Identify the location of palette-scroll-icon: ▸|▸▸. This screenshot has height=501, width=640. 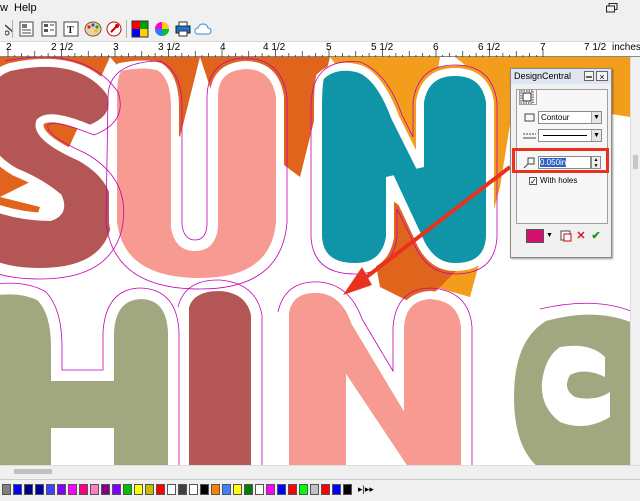
(366, 489).